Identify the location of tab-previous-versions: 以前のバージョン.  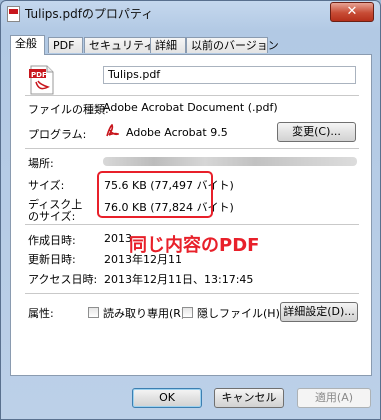
(232, 45).